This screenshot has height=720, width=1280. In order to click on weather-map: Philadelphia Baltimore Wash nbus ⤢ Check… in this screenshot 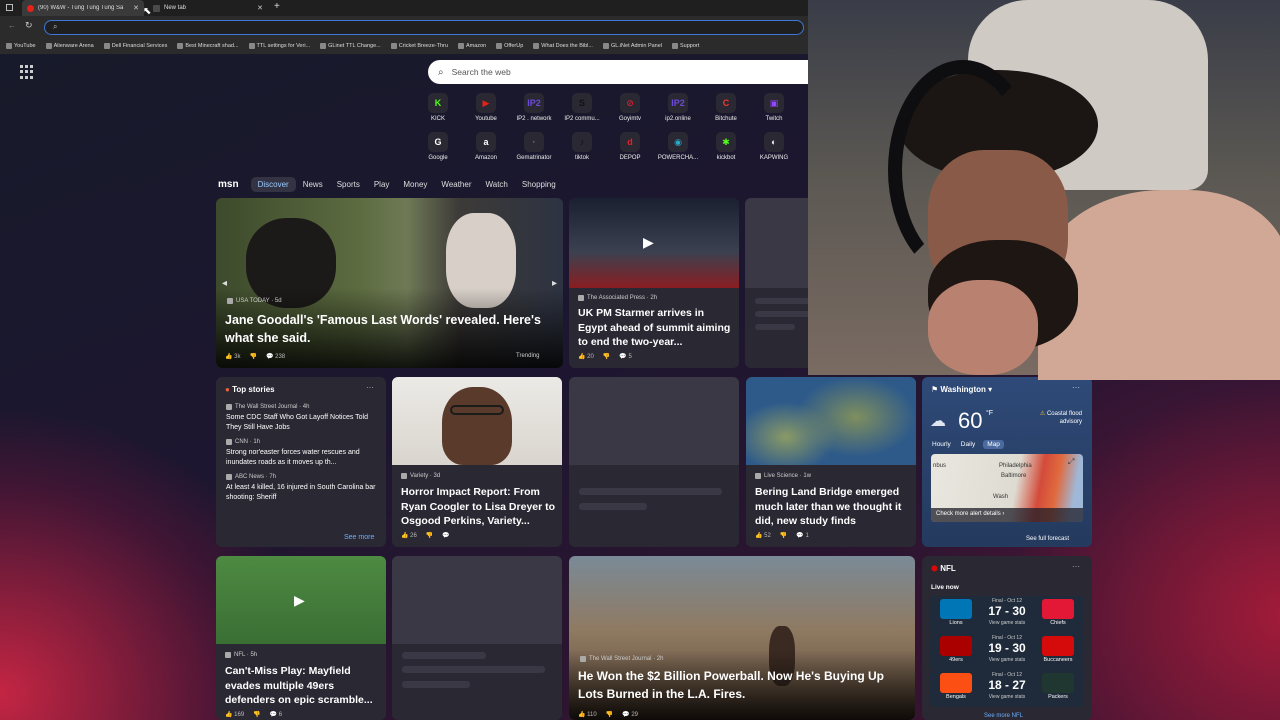, I will do `click(1007, 488)`.